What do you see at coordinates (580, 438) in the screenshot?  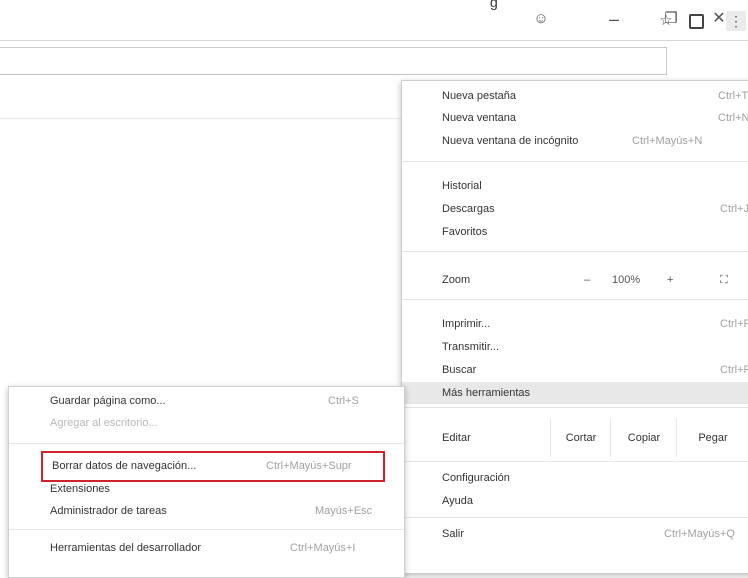 I see `cut-button: Cortar` at bounding box center [580, 438].